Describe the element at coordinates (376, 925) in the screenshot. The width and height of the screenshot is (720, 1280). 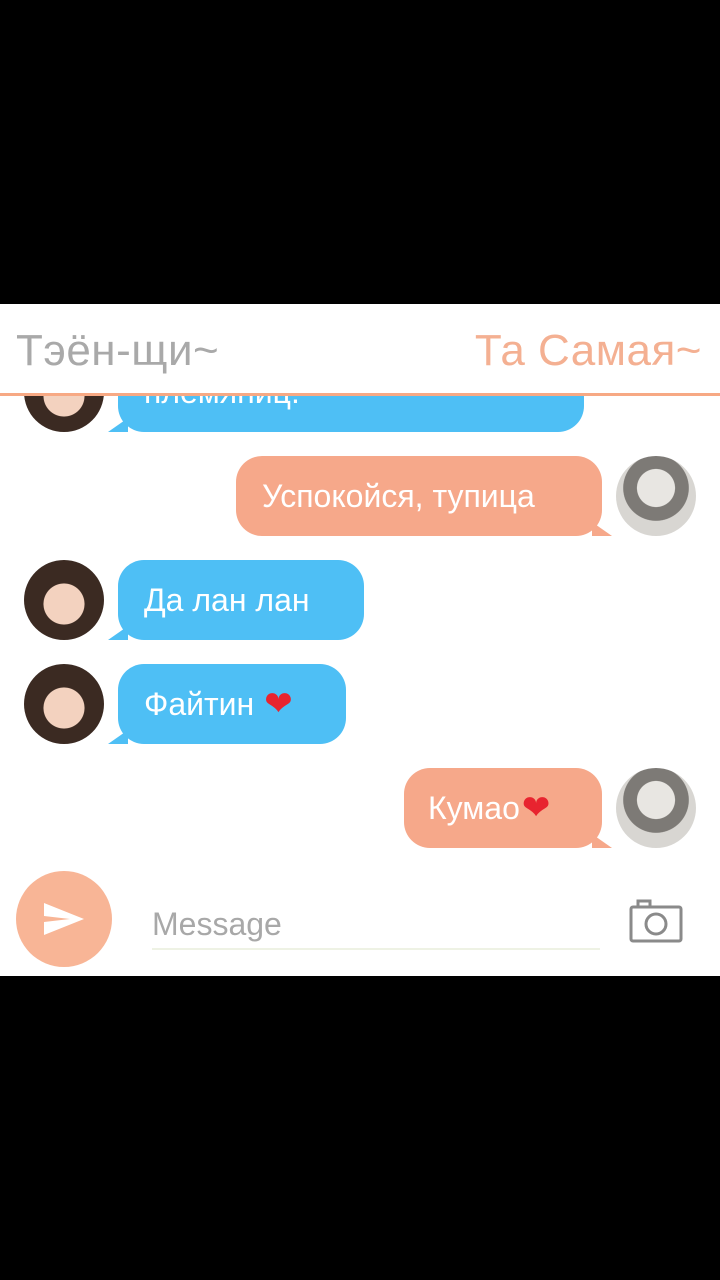
I see `message-input` at that location.